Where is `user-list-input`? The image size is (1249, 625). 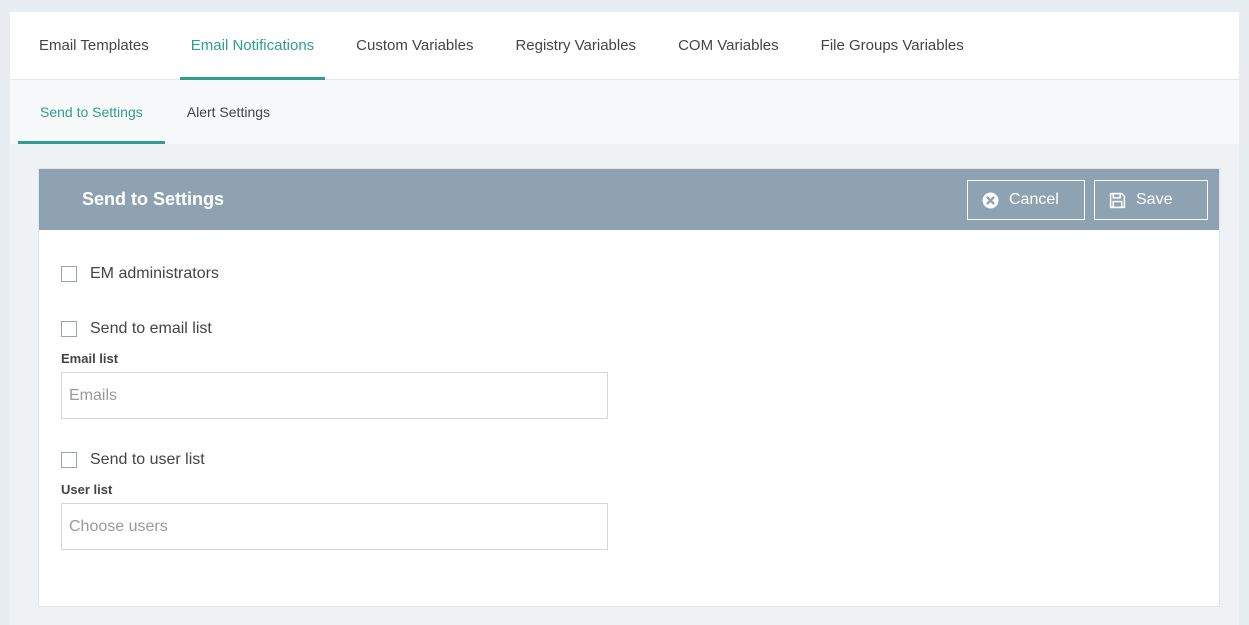
user-list-input is located at coordinates (334, 526).